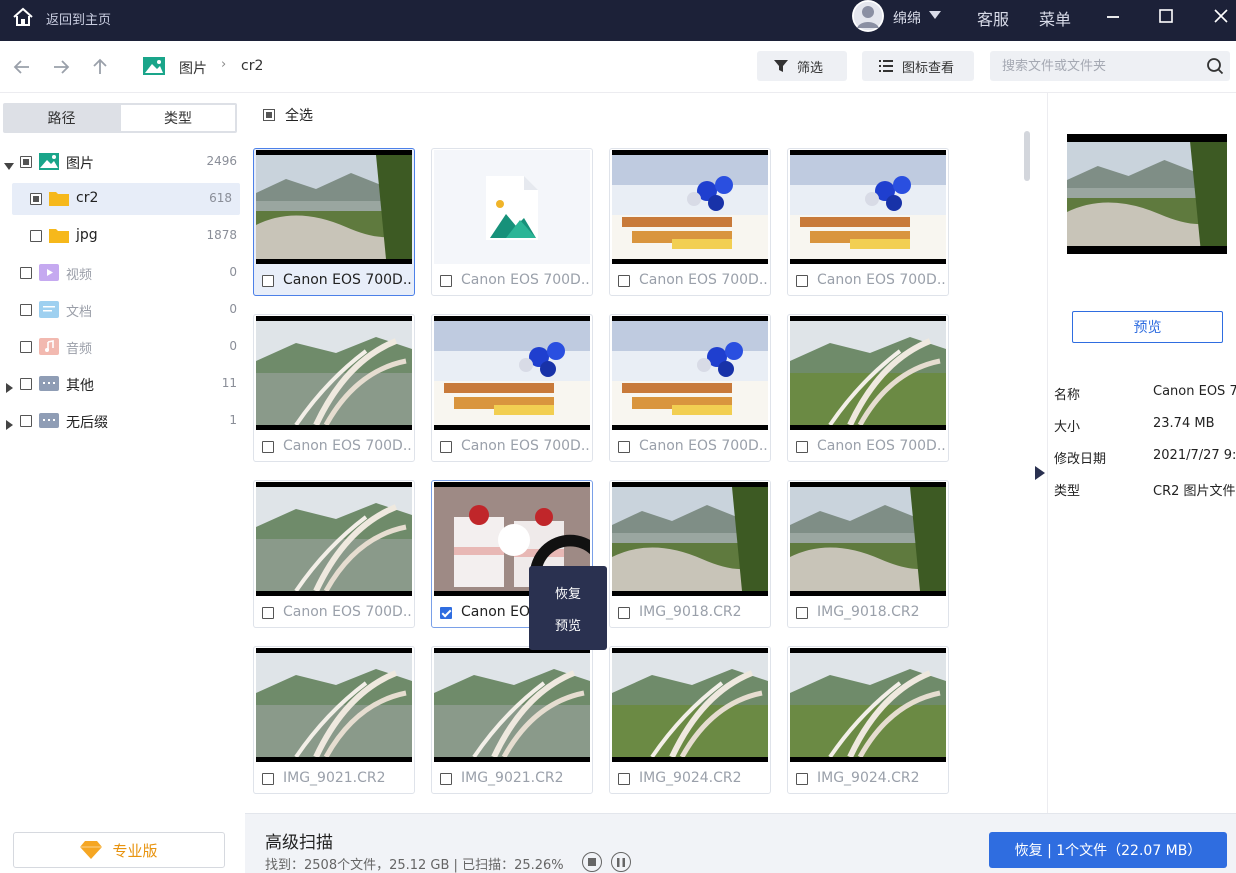 The image size is (1236, 873). I want to click on tab-path: 路径, so click(61, 118).